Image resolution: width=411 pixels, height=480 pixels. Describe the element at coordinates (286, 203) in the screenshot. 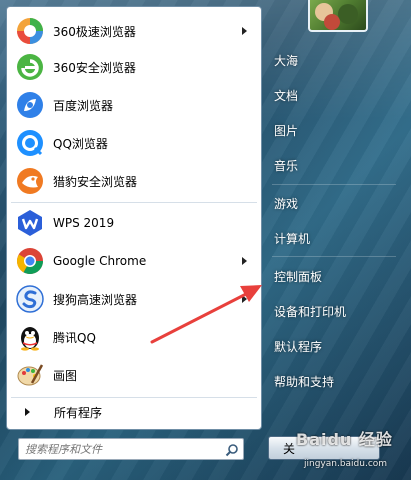

I see `right-item-label: 游戏` at that location.